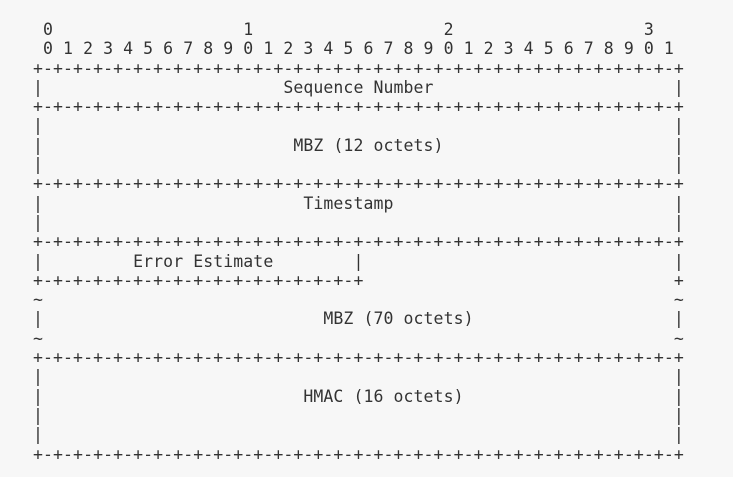 The height and width of the screenshot is (477, 733). I want to click on field-mbz-70-octets: | MBZ (70 octets) |, so click(358, 319).